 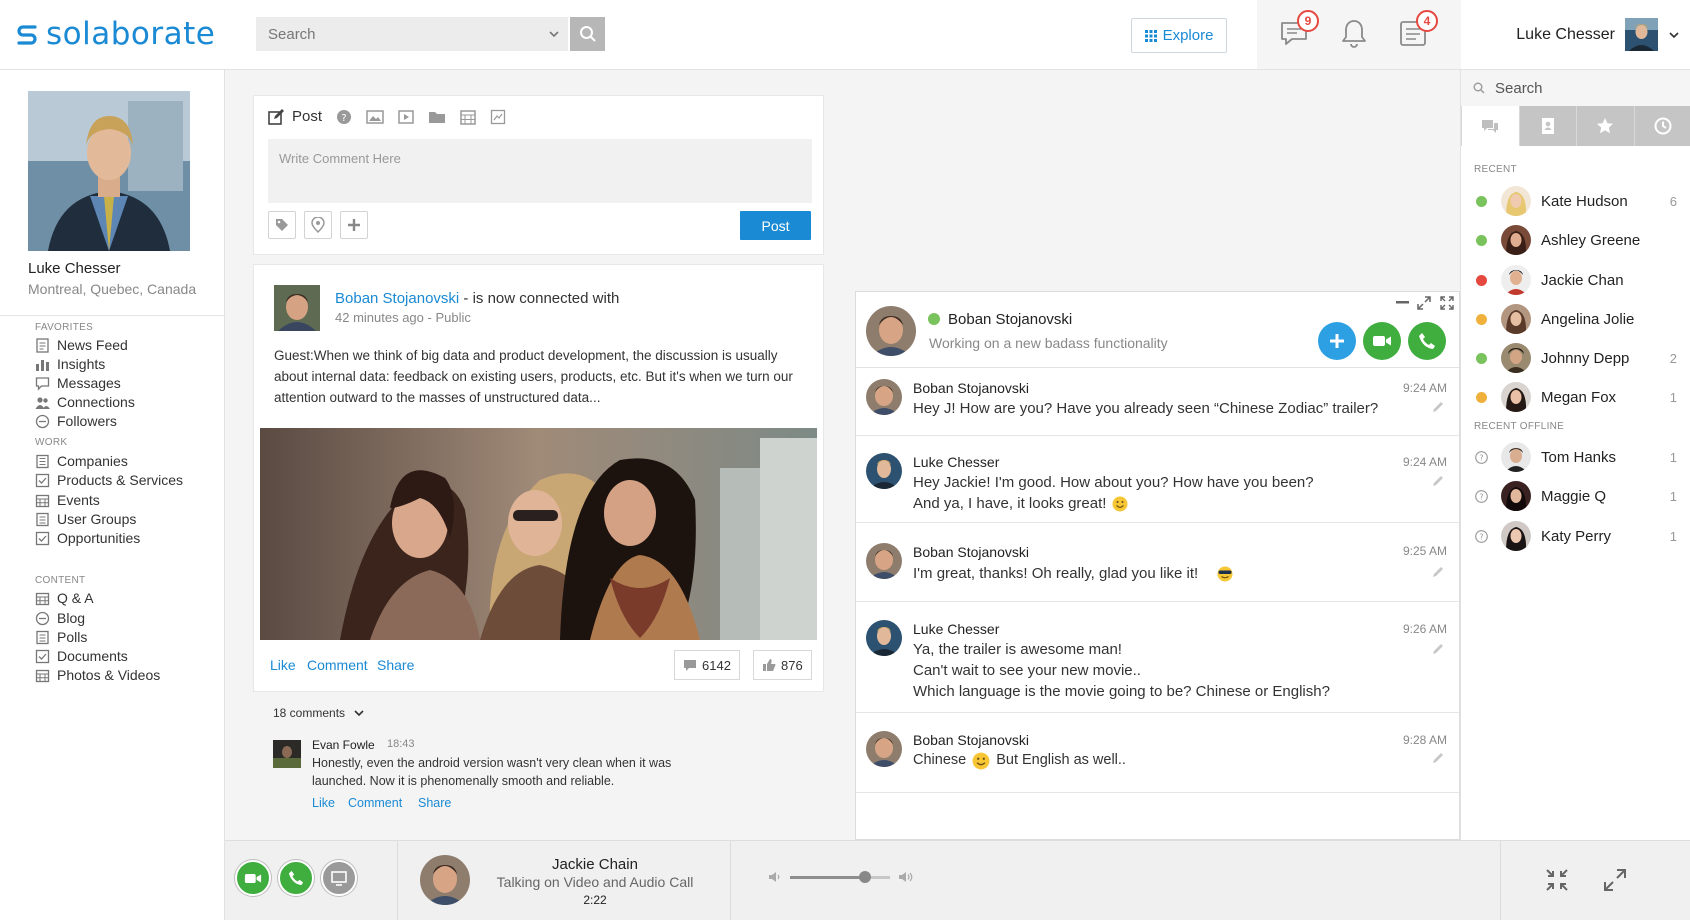 What do you see at coordinates (297, 308) in the screenshot?
I see `post-author-avatar` at bounding box center [297, 308].